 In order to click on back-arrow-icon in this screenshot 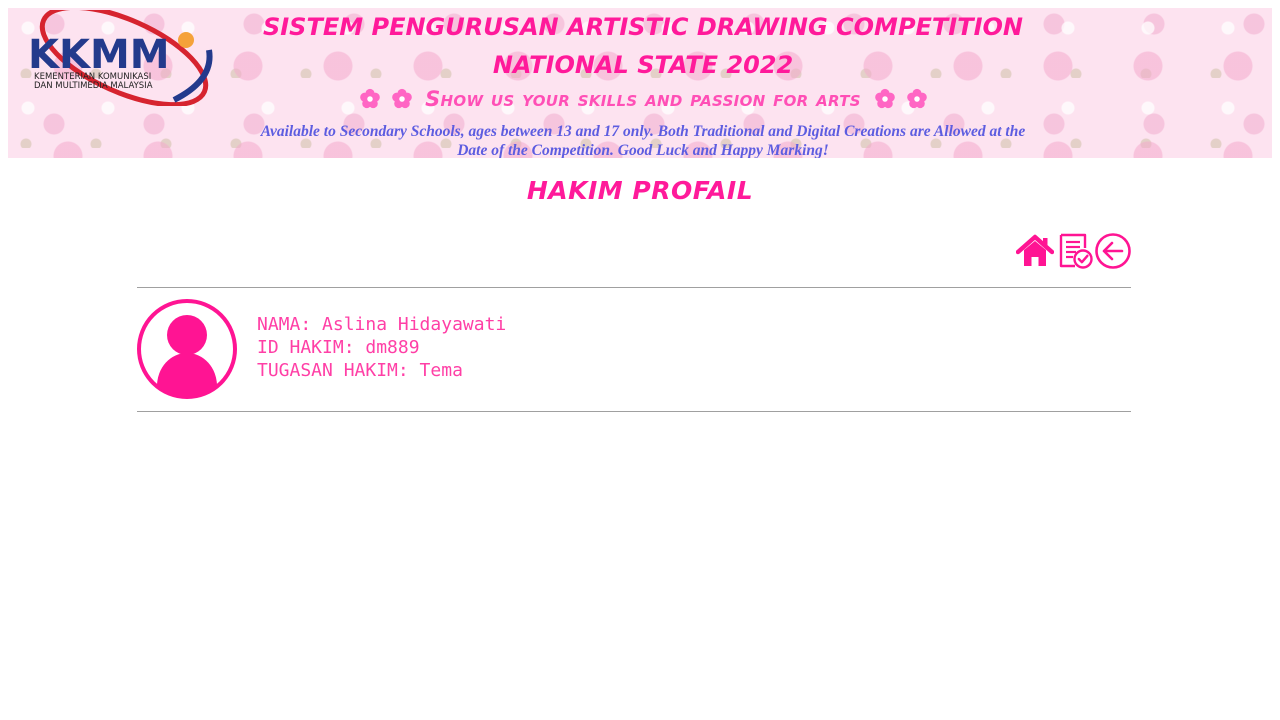, I will do `click(1113, 251)`.